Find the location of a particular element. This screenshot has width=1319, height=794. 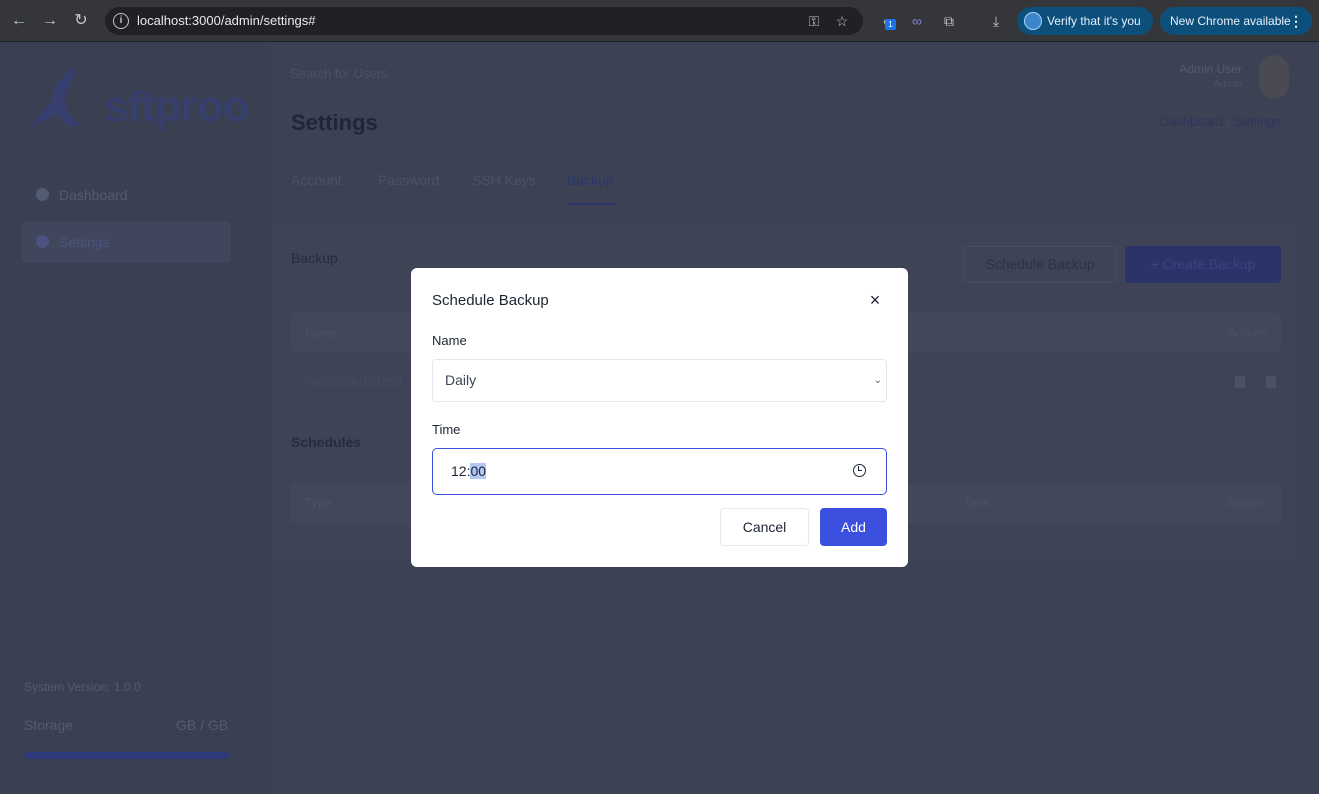

create-backup-button: + Create Backup is located at coordinates (1203, 264).